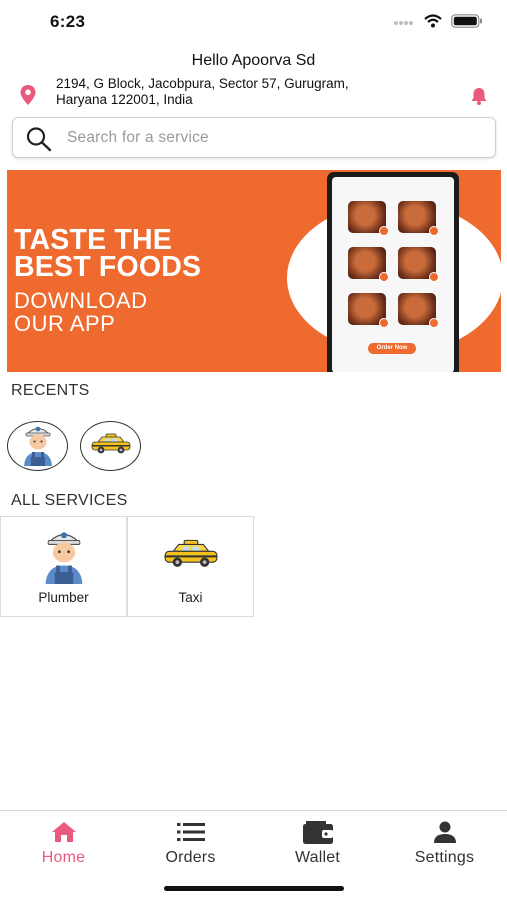 This screenshot has width=507, height=900. What do you see at coordinates (404, 24) in the screenshot?
I see `signal-icon` at bounding box center [404, 24].